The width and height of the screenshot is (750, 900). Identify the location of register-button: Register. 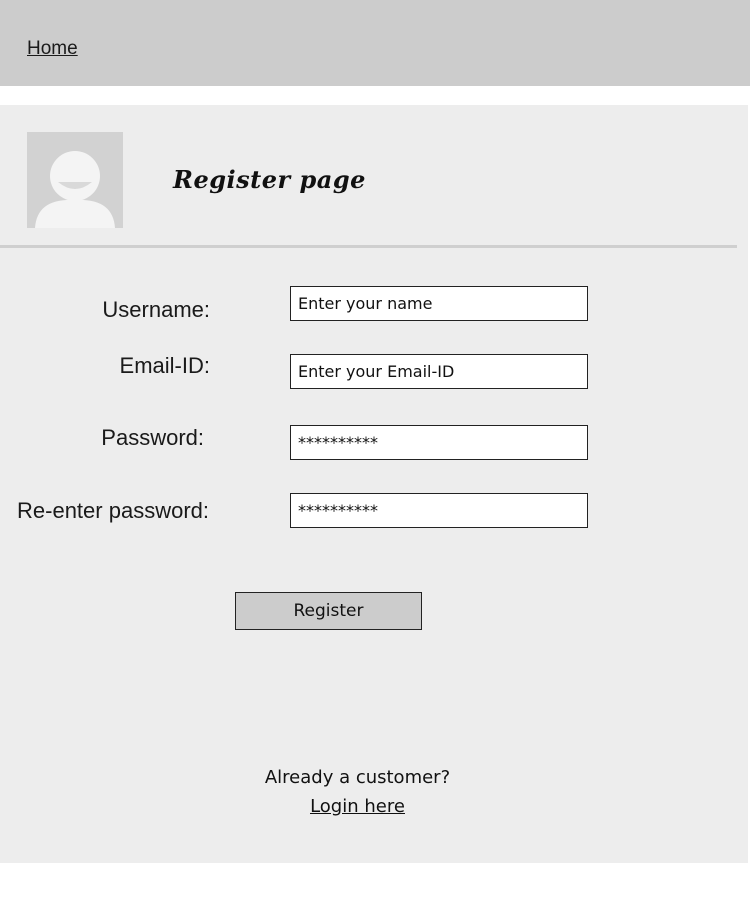
(328, 611).